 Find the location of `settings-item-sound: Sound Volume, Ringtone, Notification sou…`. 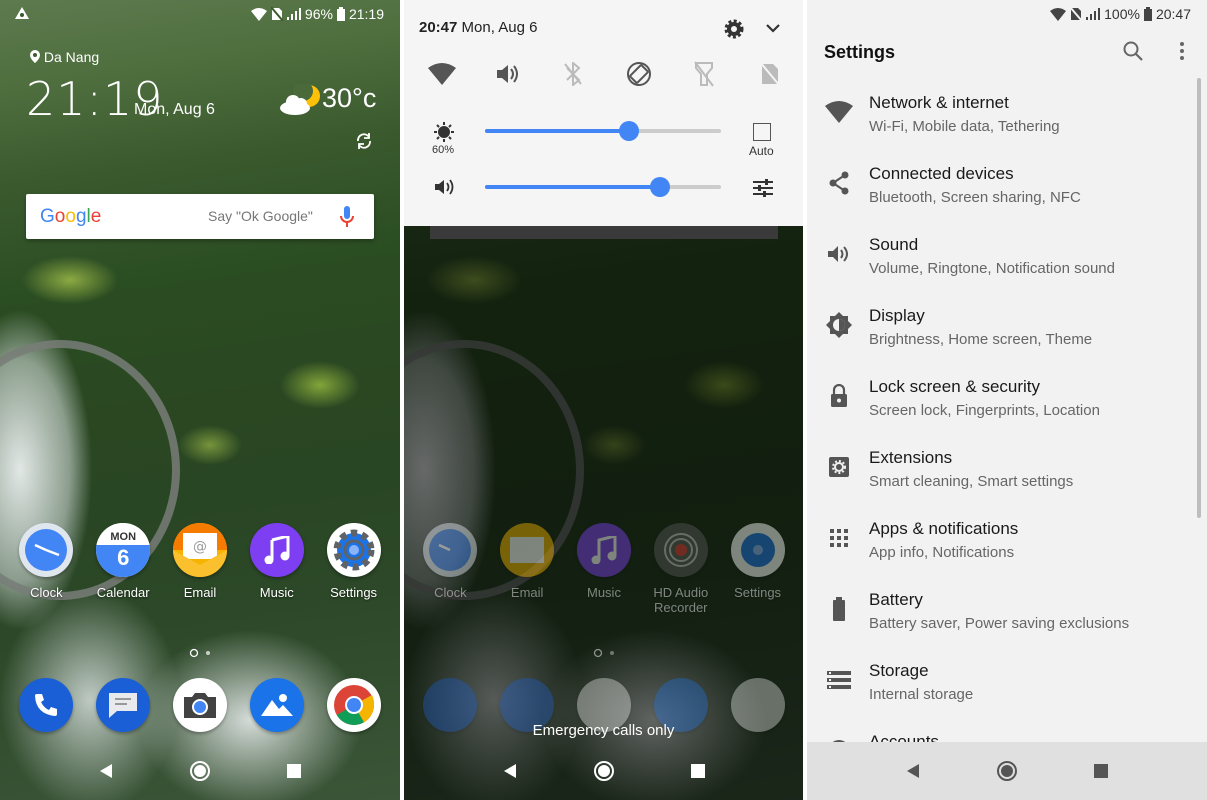

settings-item-sound: Sound Volume, Ringtone, Notification sou… is located at coordinates (1002, 259).